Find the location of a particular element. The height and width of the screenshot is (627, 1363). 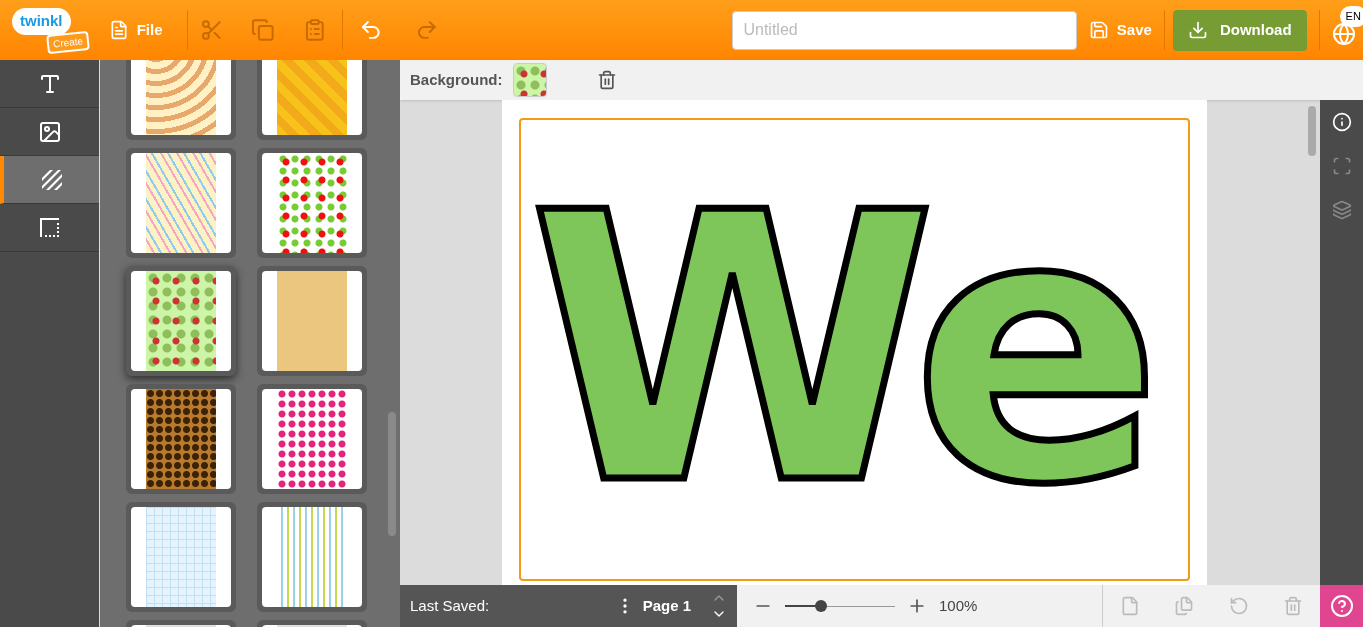

file-menu-button: File is located at coordinates (135, 30).